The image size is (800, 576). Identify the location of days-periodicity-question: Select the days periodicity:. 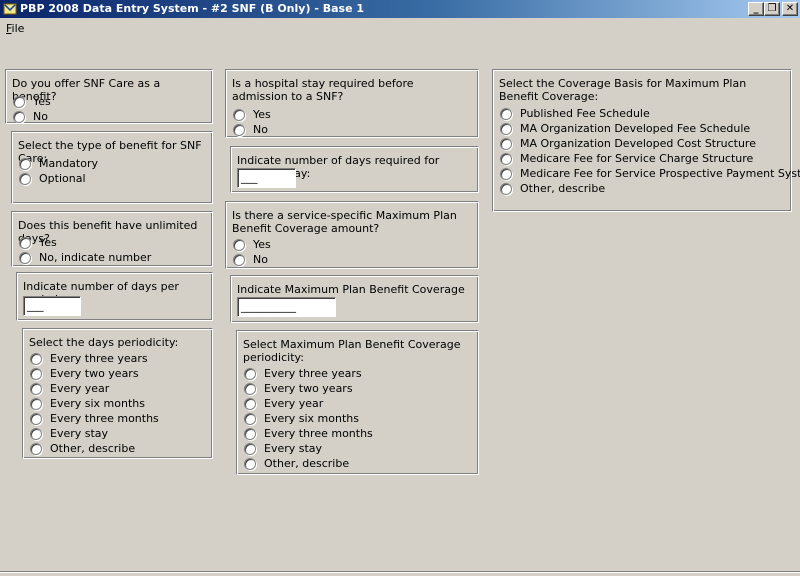
(104, 342).